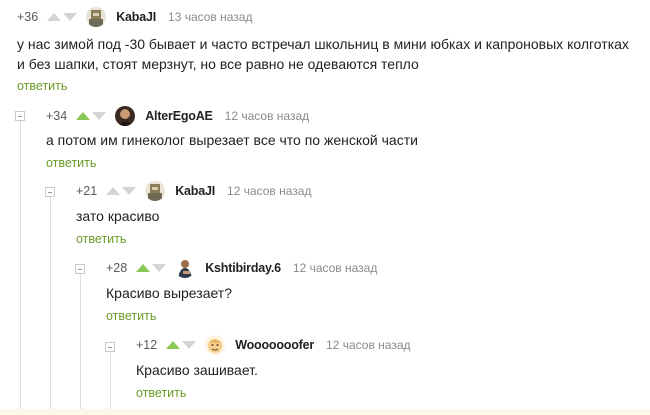 The height and width of the screenshot is (415, 650). Describe the element at coordinates (243, 268) in the screenshot. I see `comment-author: Kshtibirday.6` at that location.